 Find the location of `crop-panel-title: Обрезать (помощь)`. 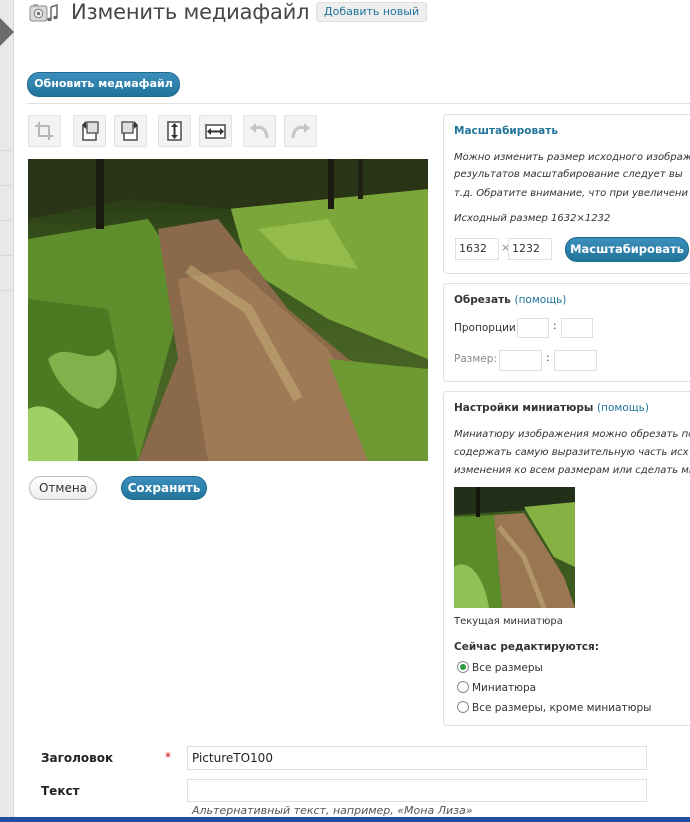

crop-panel-title: Обрезать (помощь) is located at coordinates (510, 300).